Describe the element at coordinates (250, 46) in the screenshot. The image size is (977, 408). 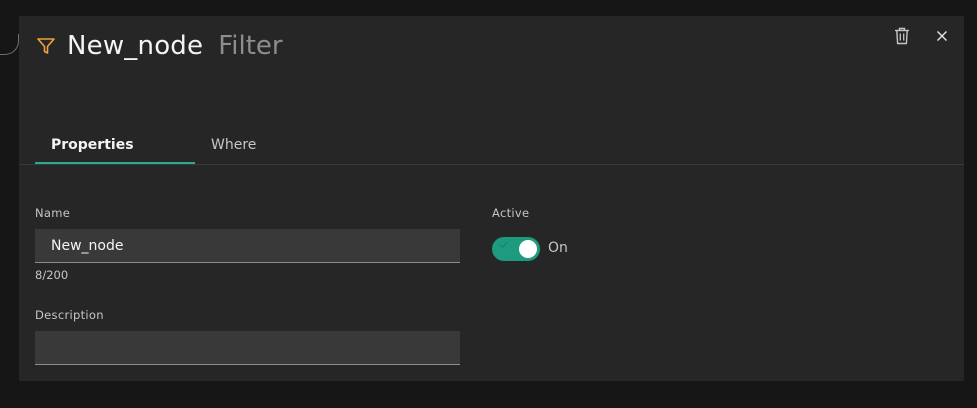
I see `node-type-subtitle: Filter` at that location.